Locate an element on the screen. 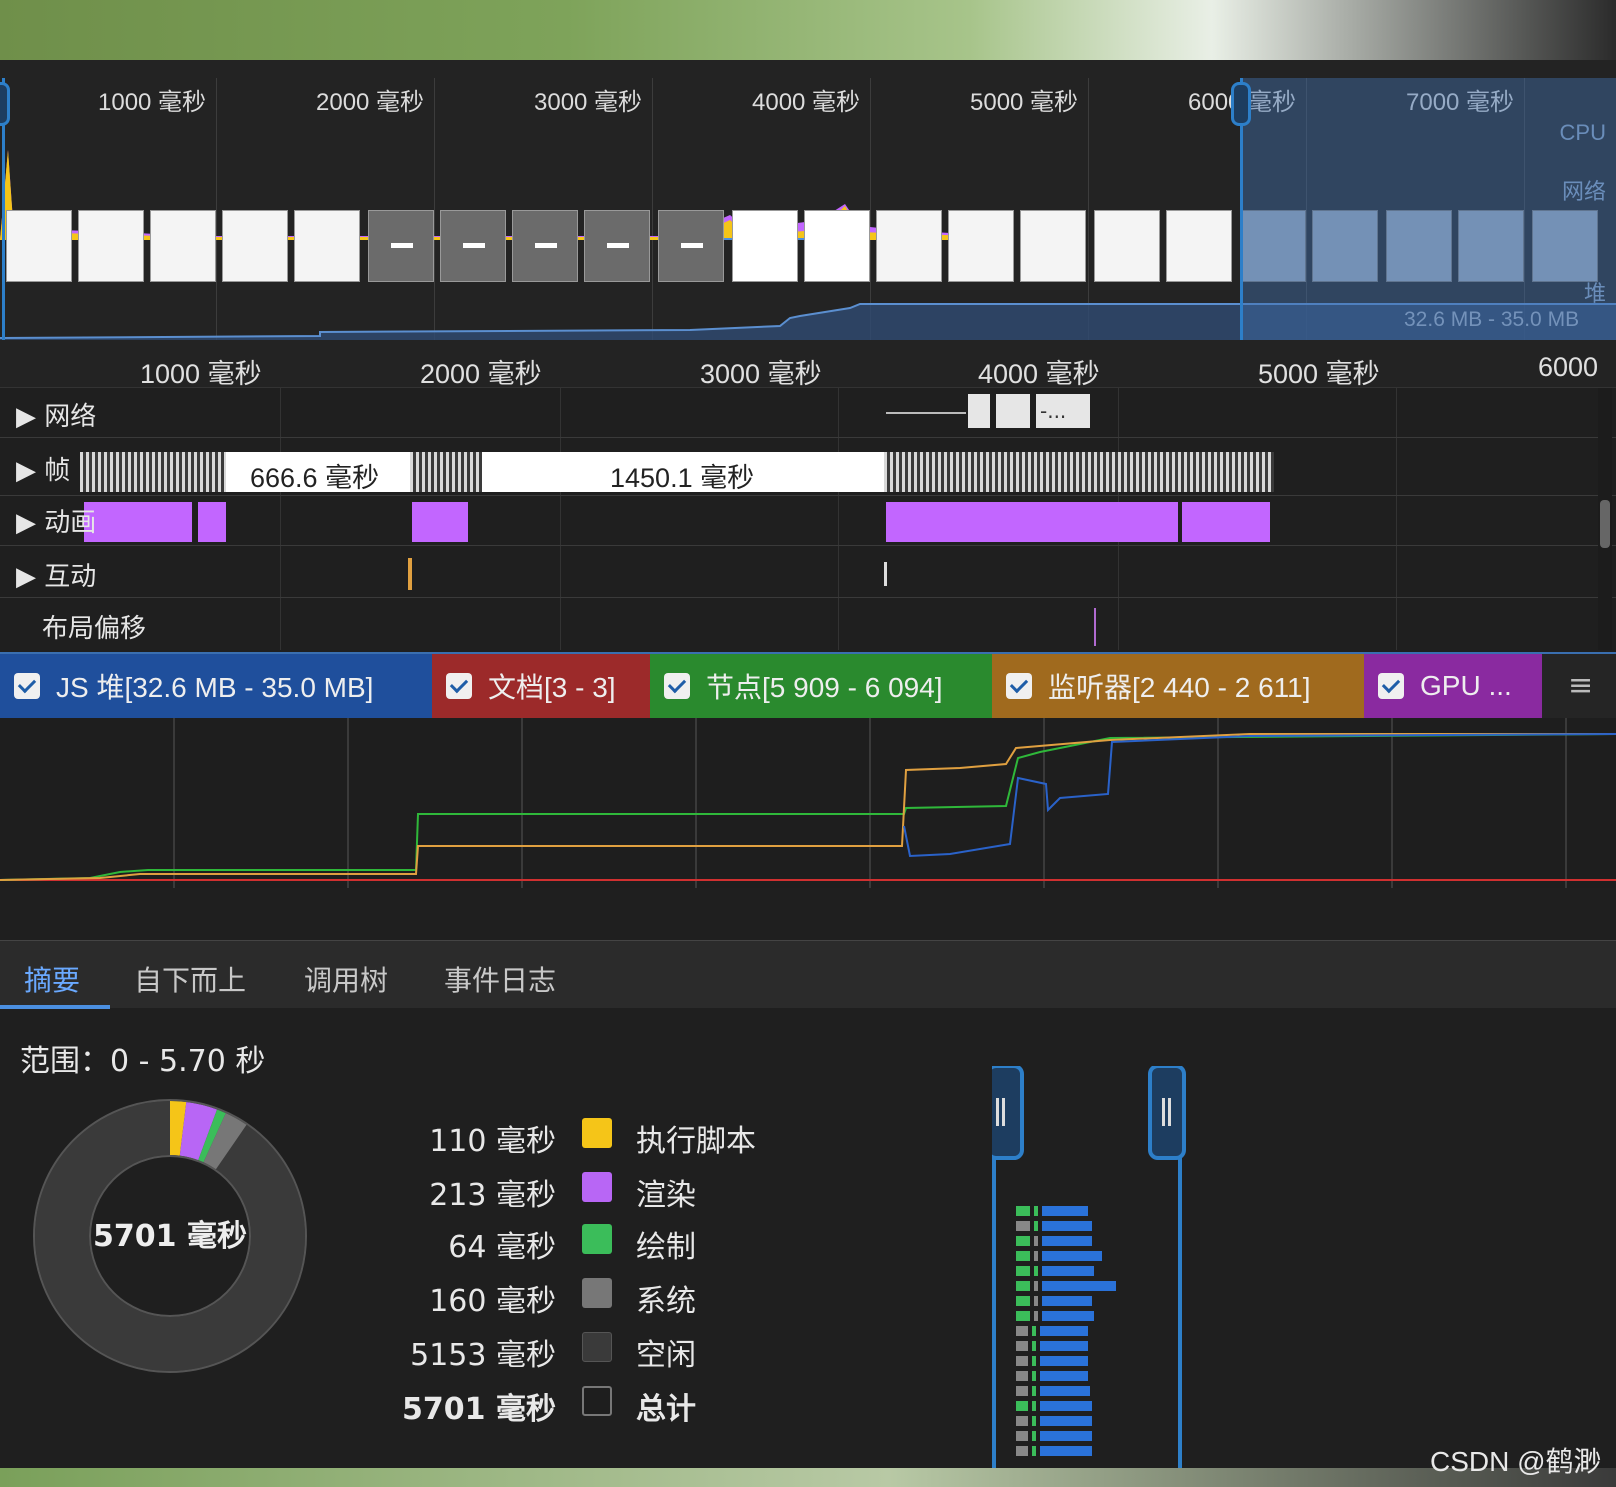  js-heap-counter: JS 堆[32.6 MB - 35.0 MB] is located at coordinates (216, 686).